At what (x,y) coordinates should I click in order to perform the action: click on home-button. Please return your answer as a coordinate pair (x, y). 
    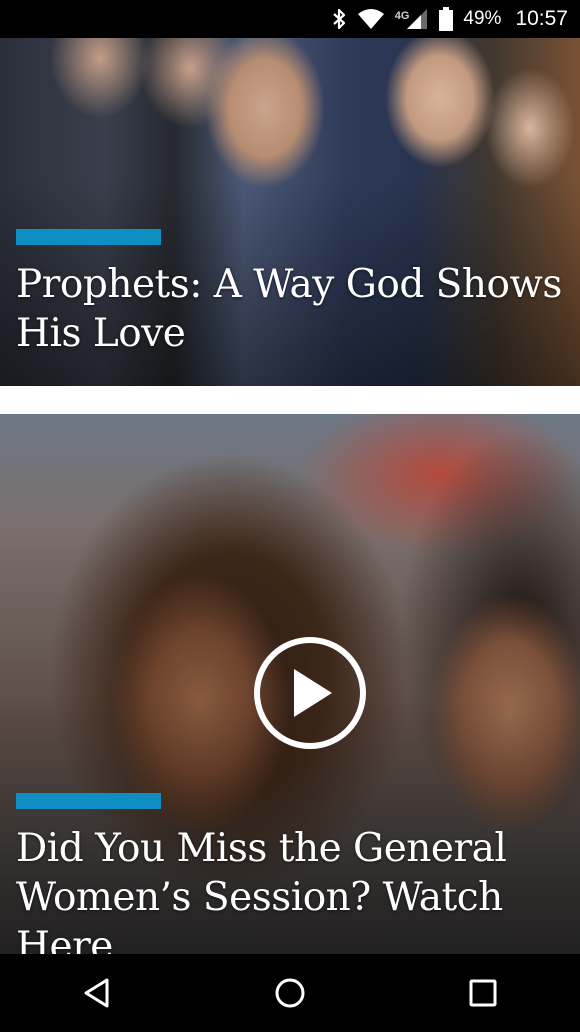
    Looking at the image, I should click on (290, 993).